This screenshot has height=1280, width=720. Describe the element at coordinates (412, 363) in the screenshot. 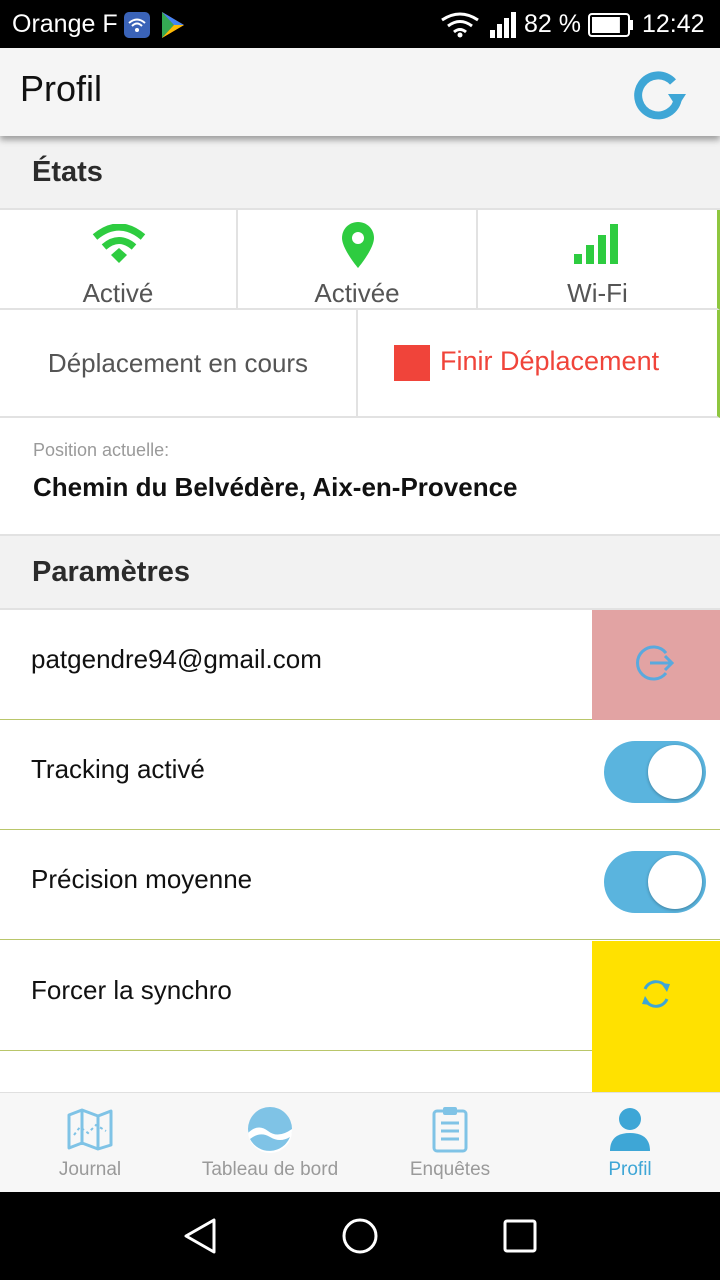

I see `stop-icon` at that location.